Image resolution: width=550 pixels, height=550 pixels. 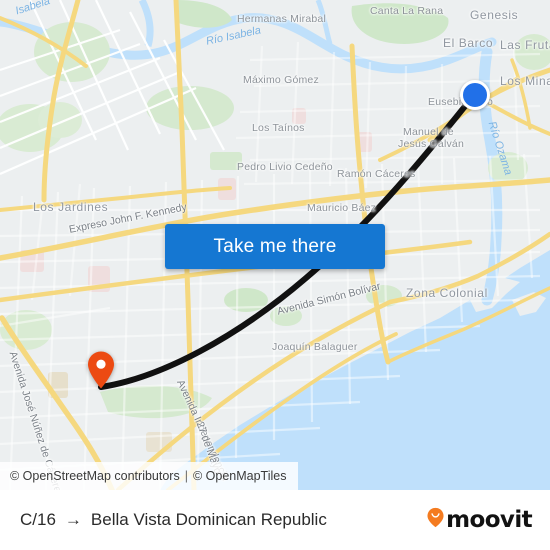 I want to click on route-destination-label: Bella Vista Dominican Republic, so click(x=208, y=519).